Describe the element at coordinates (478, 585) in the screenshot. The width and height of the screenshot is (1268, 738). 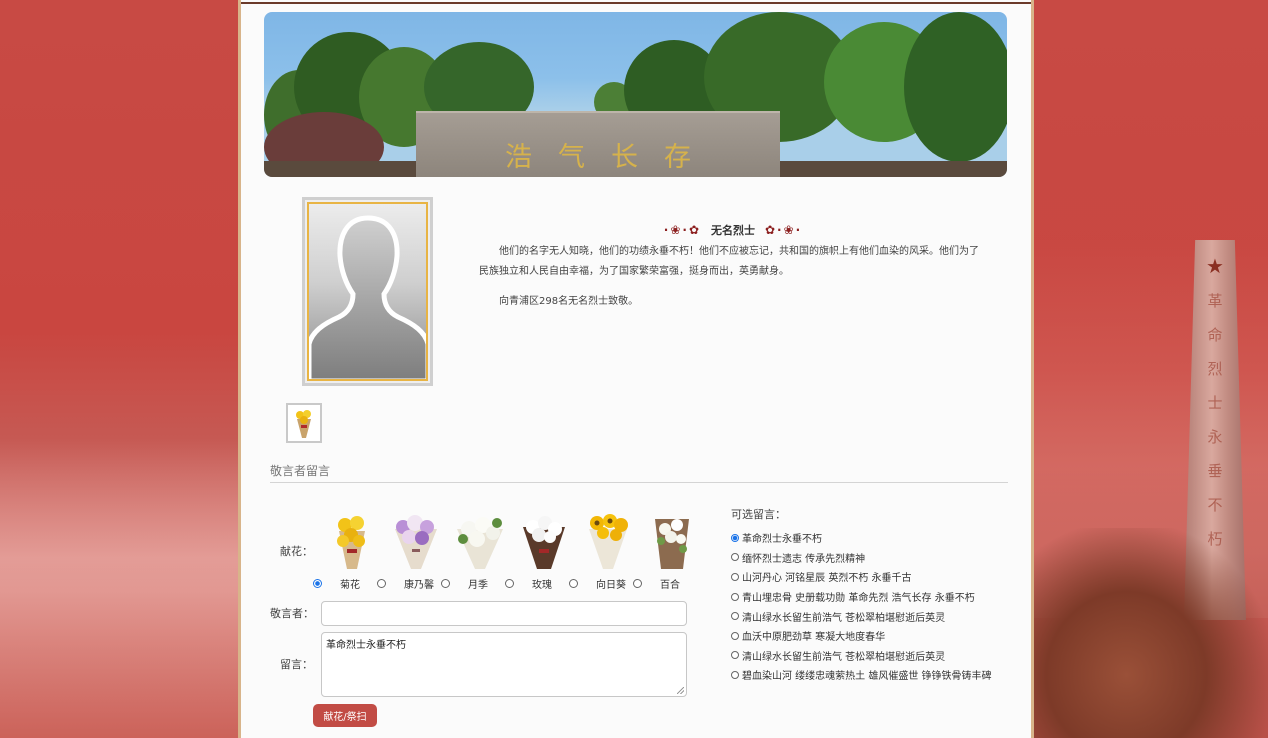
I see `flower-label: 月季` at that location.